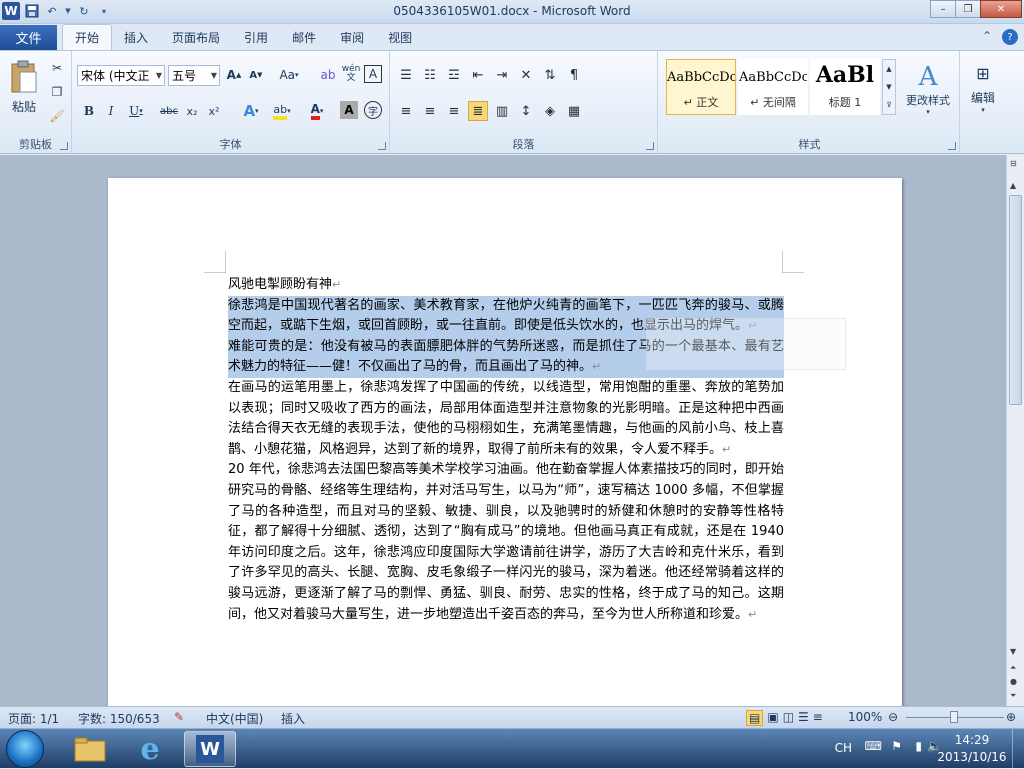 Image resolution: width=1024 pixels, height=769 pixels. Describe the element at coordinates (317, 111) in the screenshot. I see `font-color-icon: A ▾` at that location.